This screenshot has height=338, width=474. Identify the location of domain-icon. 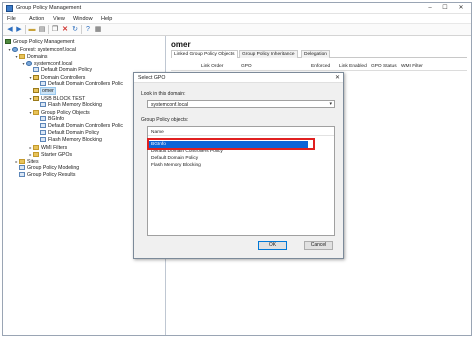
(29, 63).